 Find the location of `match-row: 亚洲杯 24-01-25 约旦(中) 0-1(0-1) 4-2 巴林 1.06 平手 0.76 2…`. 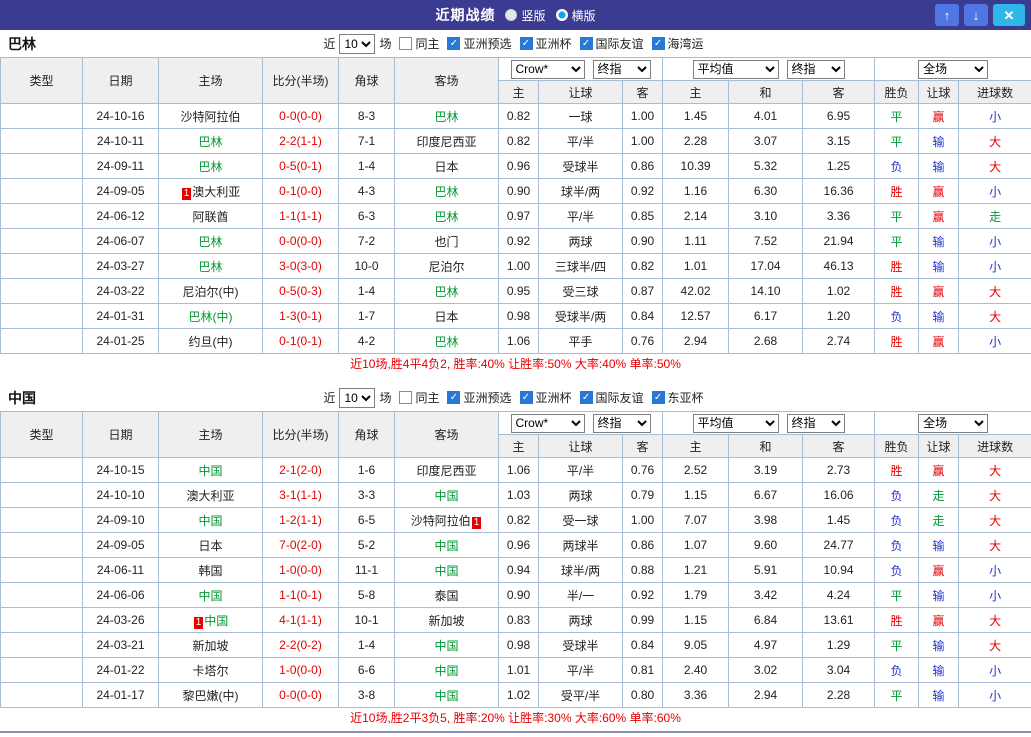

match-row: 亚洲杯 24-01-25 约旦(中) 0-1(0-1) 4-2 巴林 1.06 平手 0.76 2… is located at coordinates (515, 341).